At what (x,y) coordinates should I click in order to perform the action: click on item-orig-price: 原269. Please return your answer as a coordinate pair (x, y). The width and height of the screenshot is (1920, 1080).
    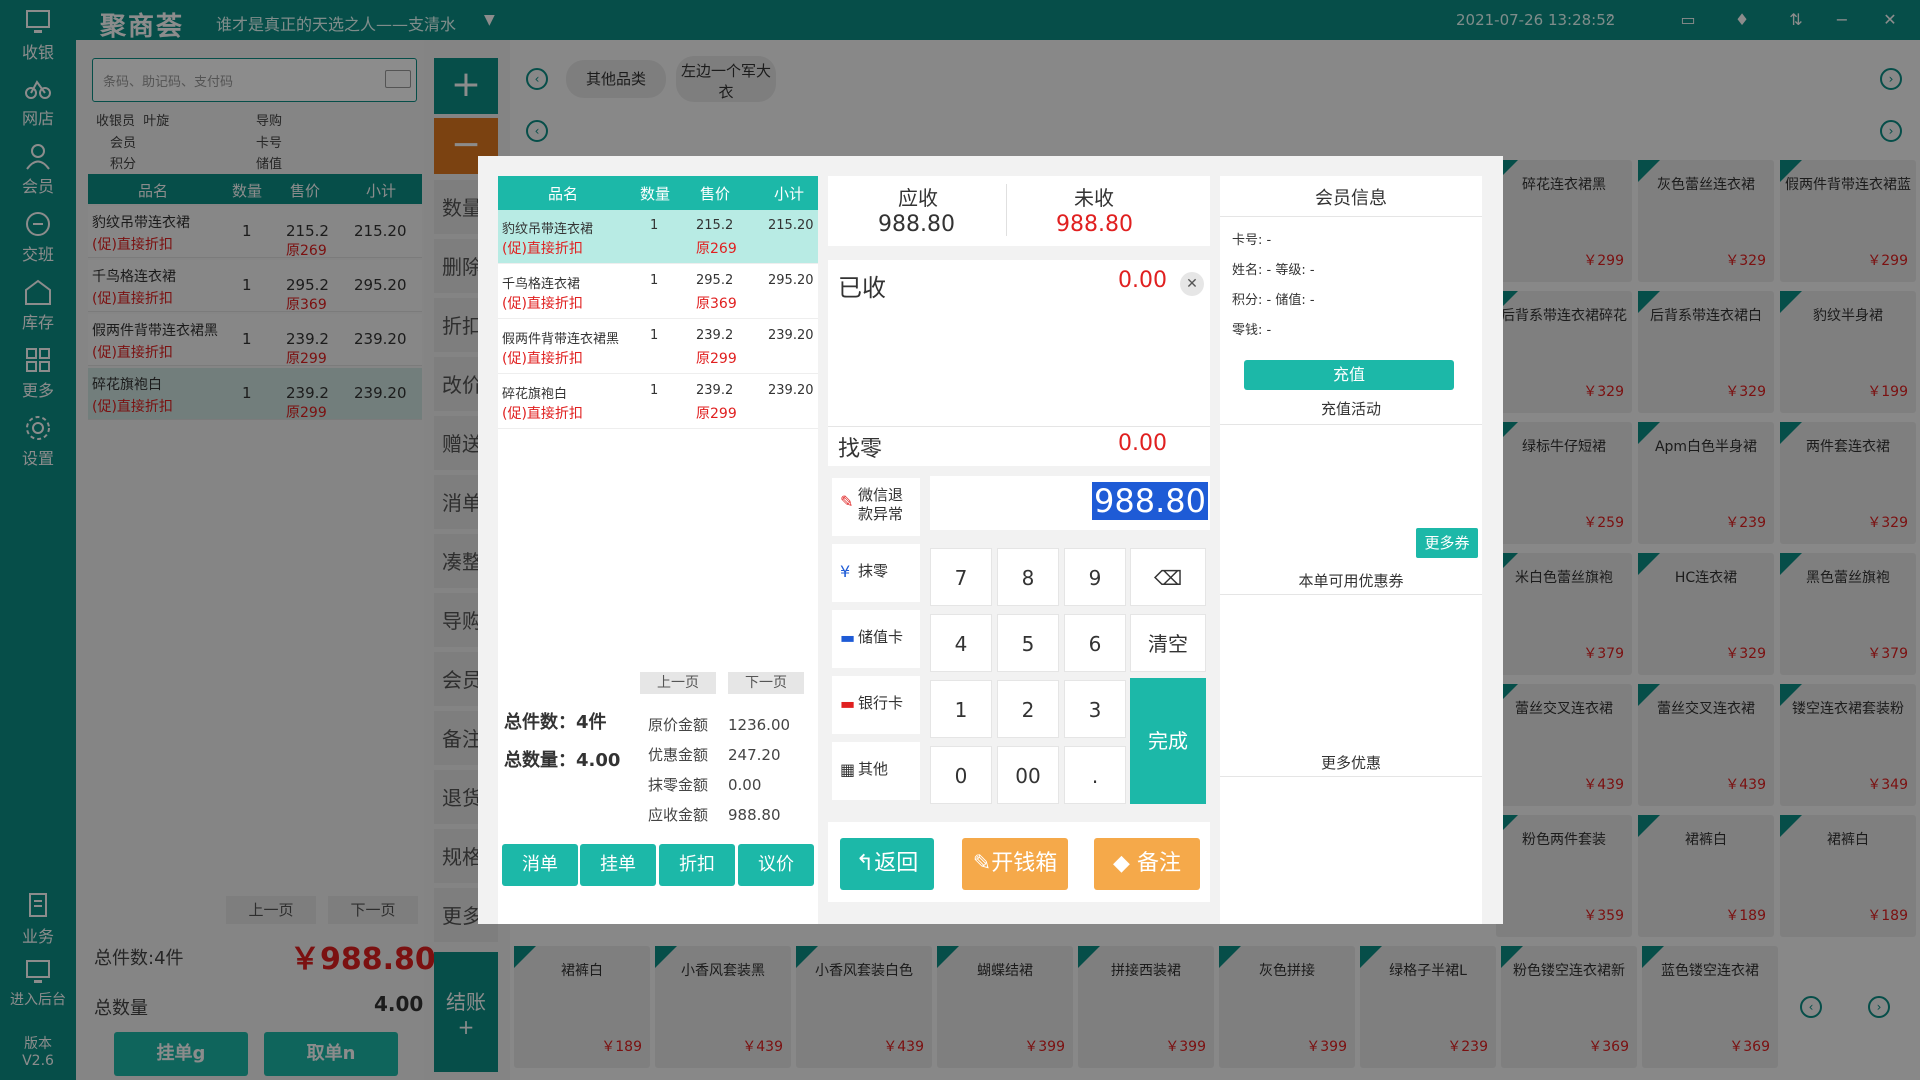
    Looking at the image, I should click on (716, 249).